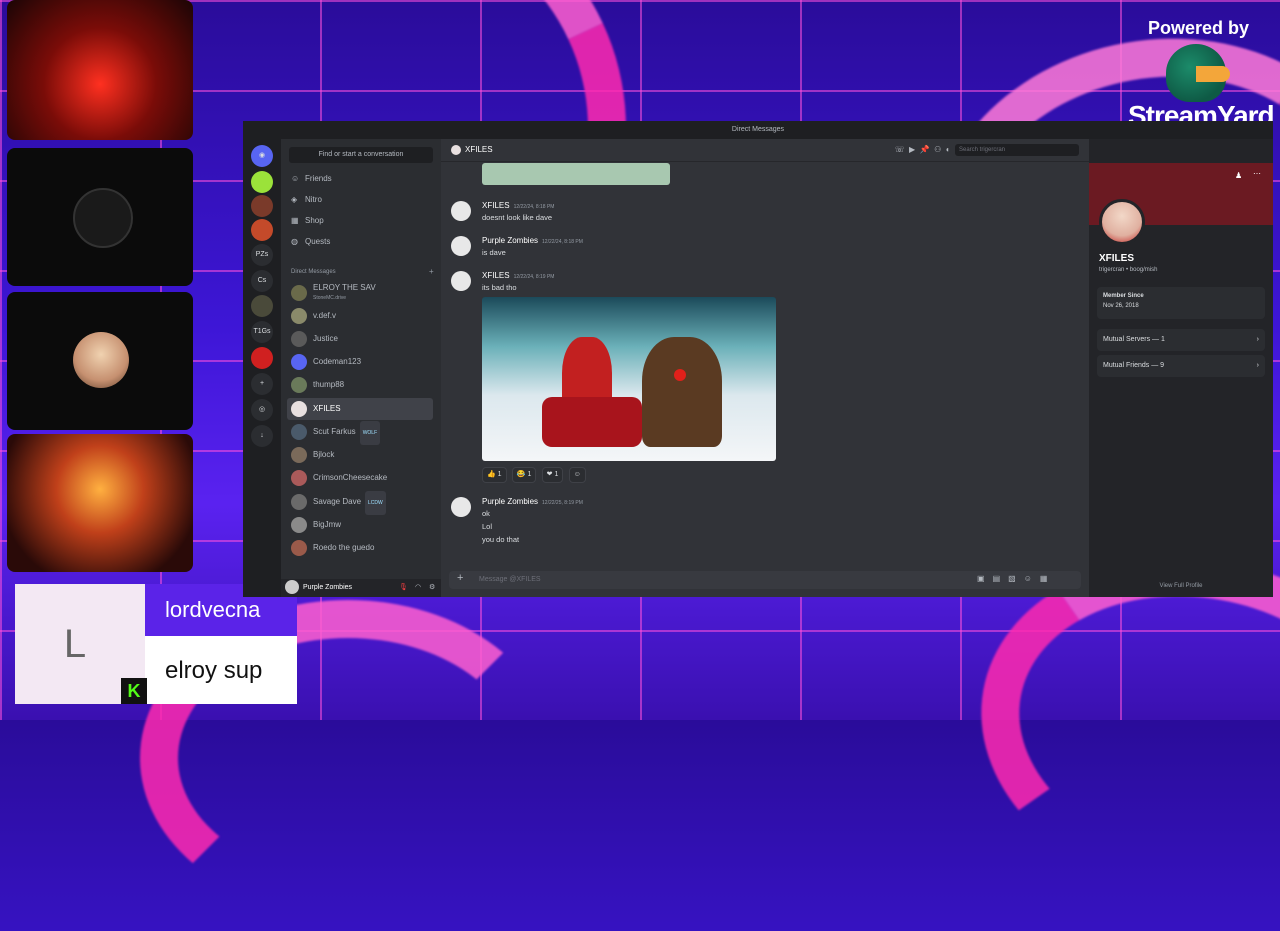 Image resolution: width=1280 pixels, height=931 pixels. Describe the element at coordinates (307, 221) in the screenshot. I see `nav-shop: ▦ Shop` at that location.